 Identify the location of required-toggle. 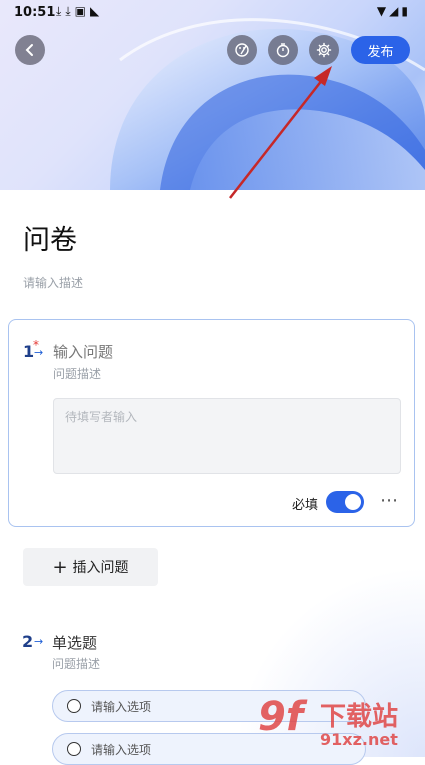
(345, 502).